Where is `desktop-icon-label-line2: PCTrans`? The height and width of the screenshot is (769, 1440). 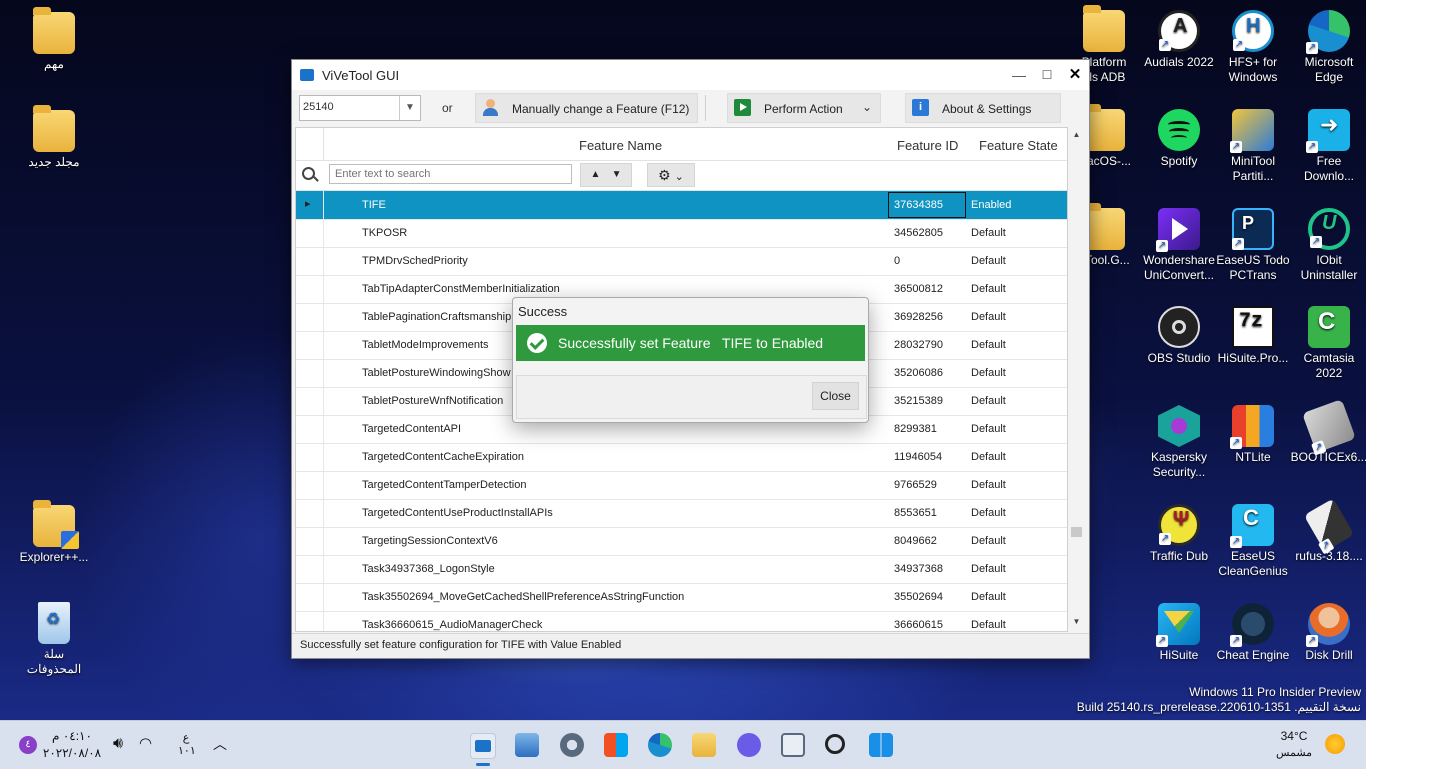 desktop-icon-label-line2: PCTrans is located at coordinates (1253, 275).